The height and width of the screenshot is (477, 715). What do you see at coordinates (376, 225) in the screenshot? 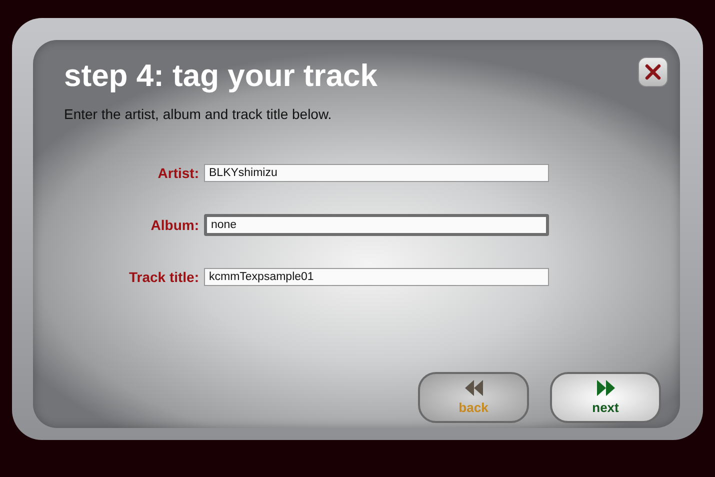
I see `text-field: none` at bounding box center [376, 225].